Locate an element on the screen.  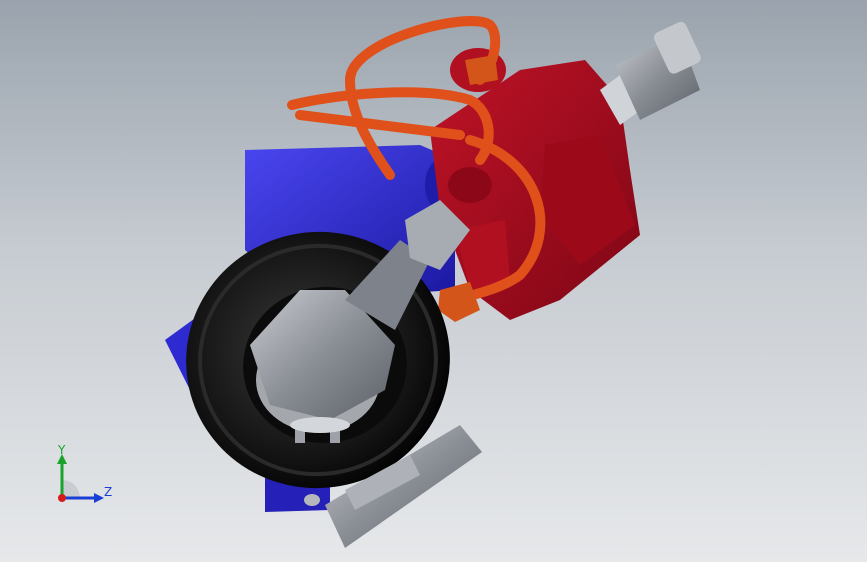
z-axis-arrowhead is located at coordinates (99, 498).